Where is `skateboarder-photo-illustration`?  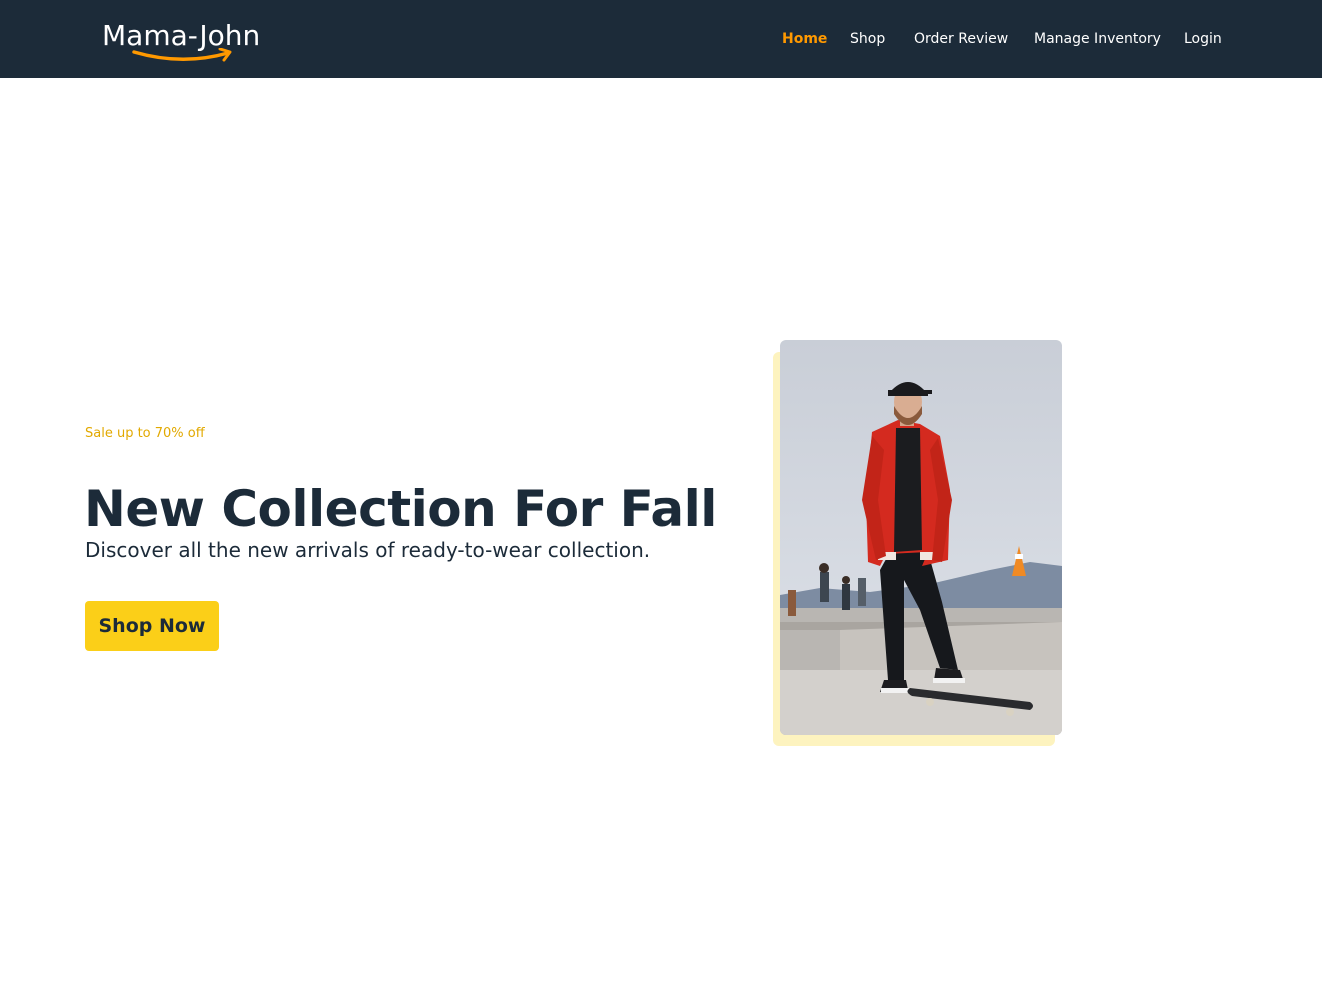 skateboarder-photo-illustration is located at coordinates (921, 537).